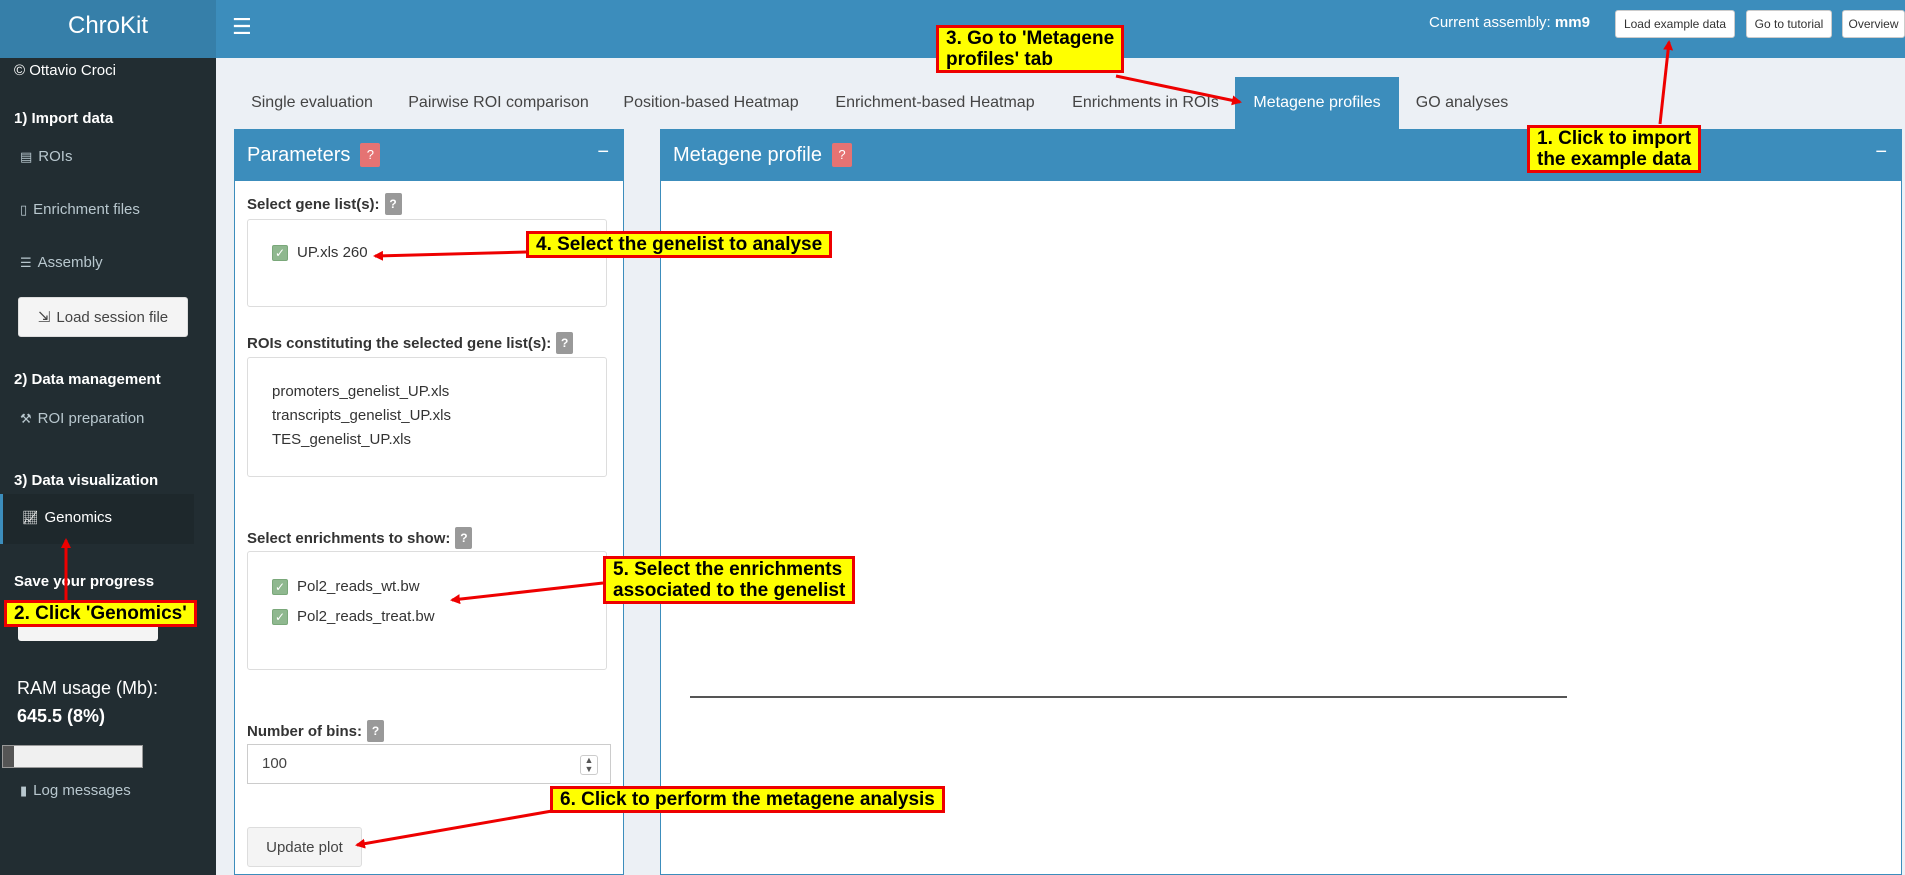 This screenshot has width=1905, height=875. What do you see at coordinates (100, 613) in the screenshot?
I see `annotation-step-2: 2. Click 'Genomics'` at bounding box center [100, 613].